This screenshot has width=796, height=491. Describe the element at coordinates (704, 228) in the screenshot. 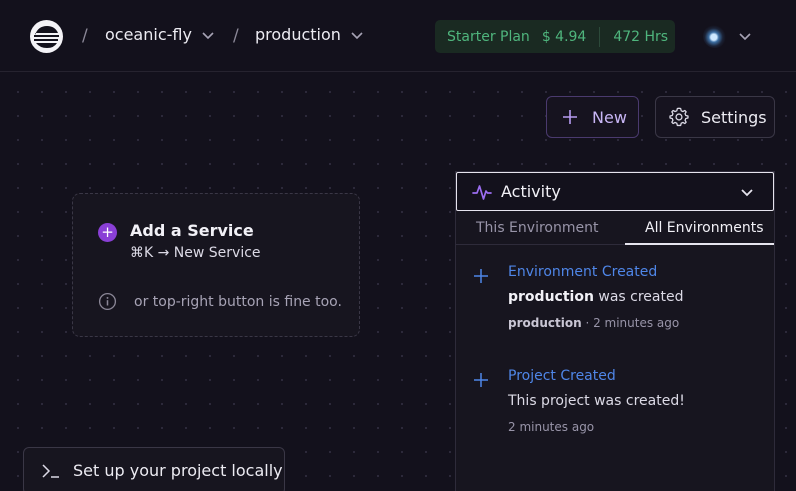

I see `tab-all-environments: All Environments` at that location.